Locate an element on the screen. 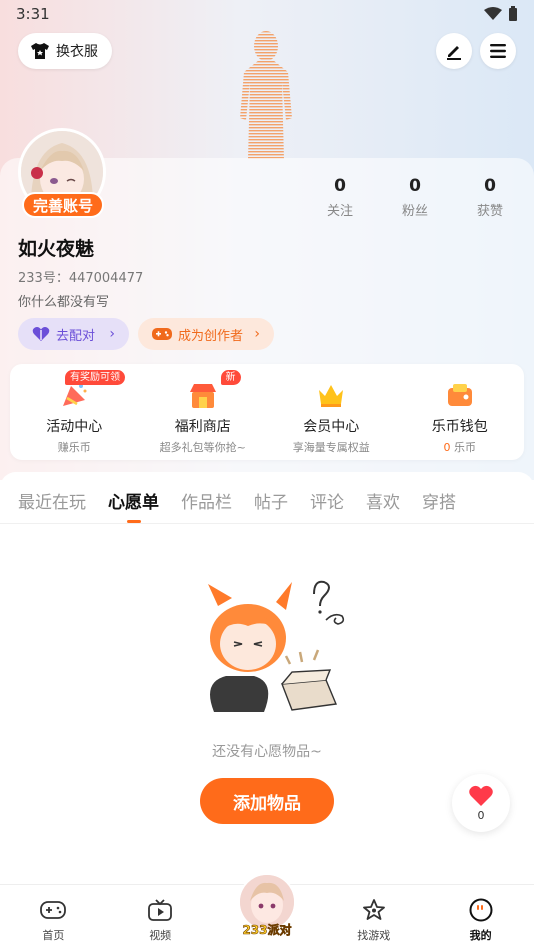 Image resolution: width=534 pixels, height=950 pixels. battery-icon is located at coordinates (513, 13).